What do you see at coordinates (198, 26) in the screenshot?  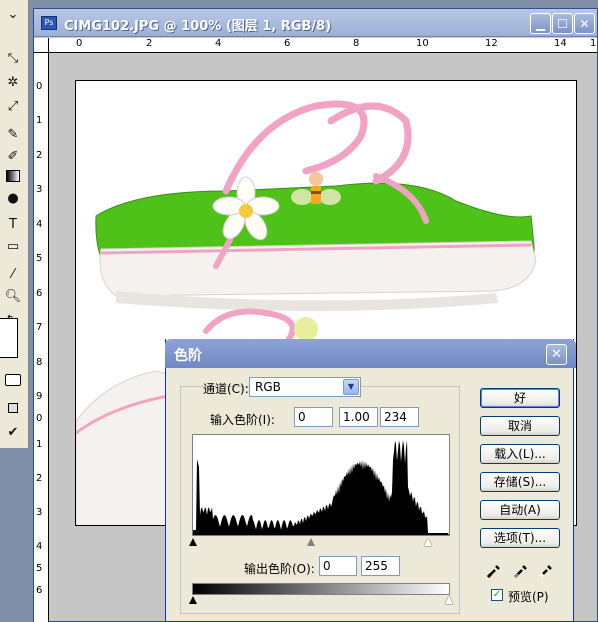 I see `document-title: CIMG102.JPG @ 100% (图层 1, RGB/8)` at bounding box center [198, 26].